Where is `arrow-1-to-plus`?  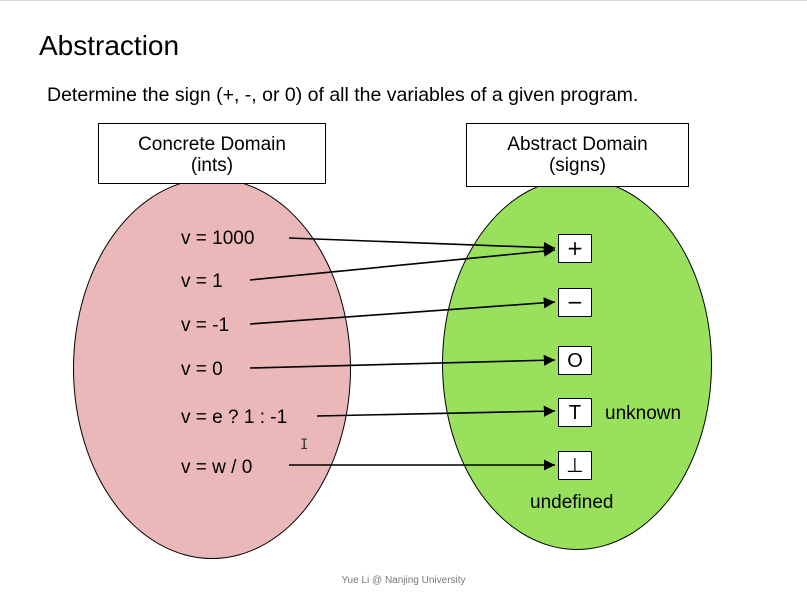
arrow-1-to-plus is located at coordinates (402, 263).